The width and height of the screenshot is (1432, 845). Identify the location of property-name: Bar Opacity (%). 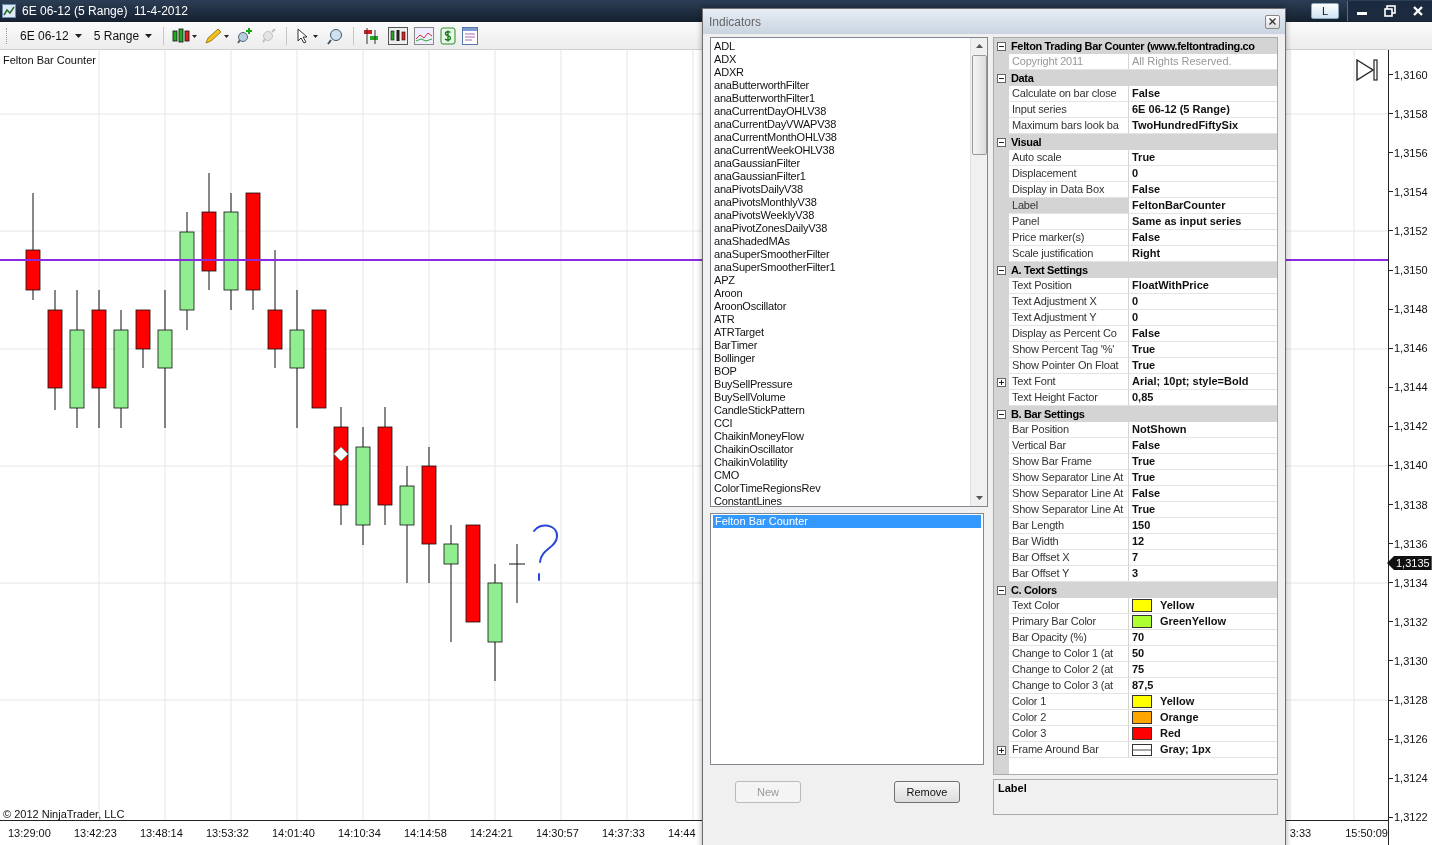
(1069, 638).